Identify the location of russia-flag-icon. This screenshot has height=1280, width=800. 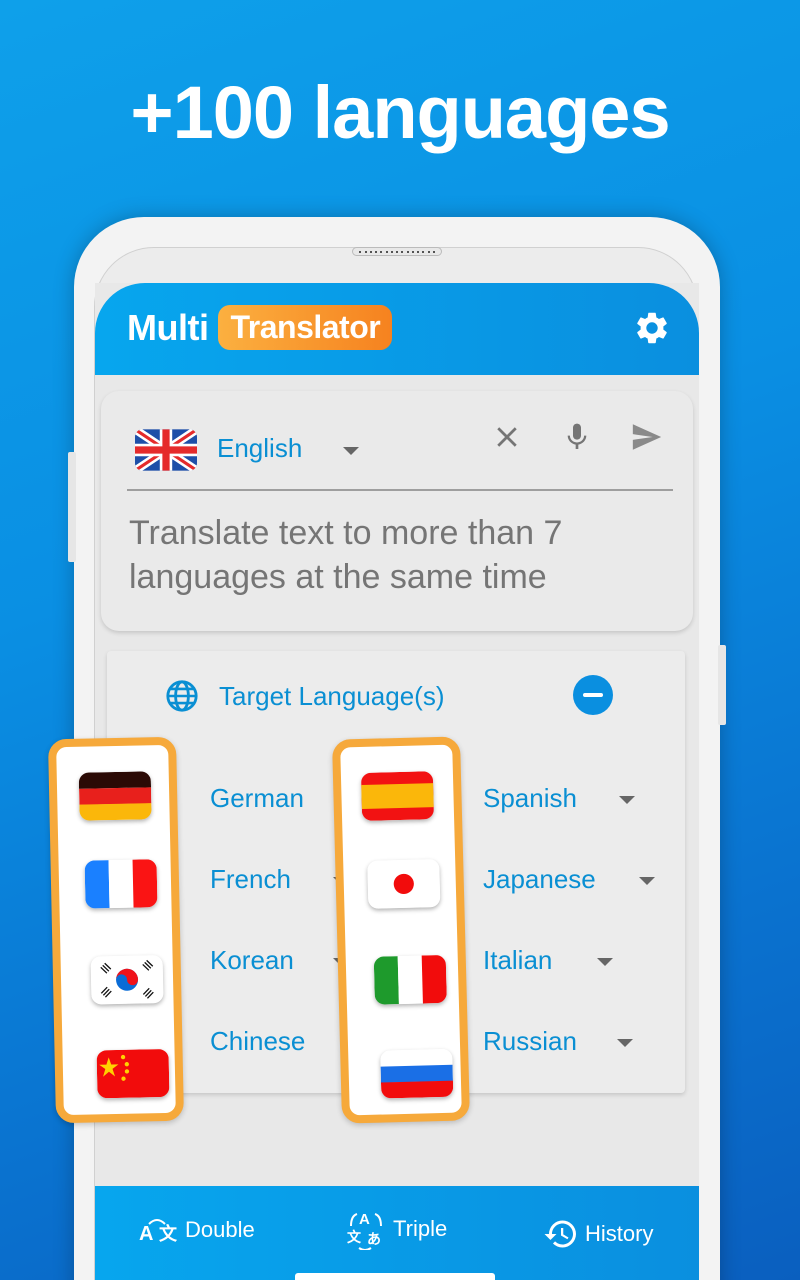
(417, 1073).